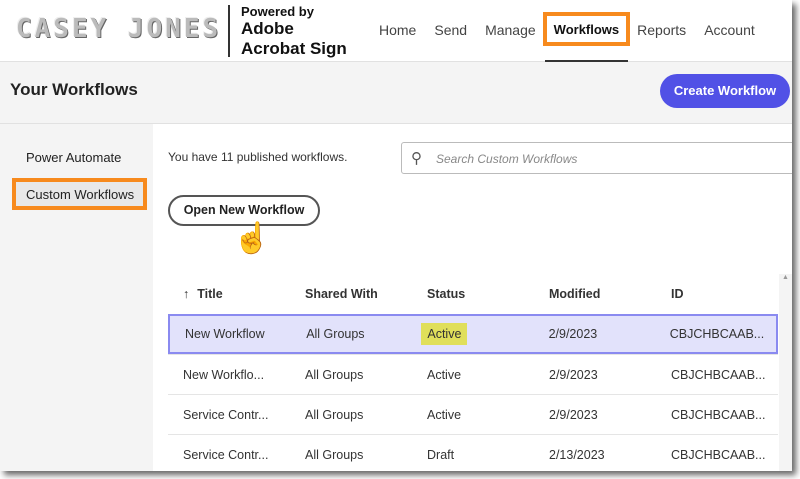 This screenshot has width=800, height=479. Describe the element at coordinates (396, 93) in the screenshot. I see `page-header: Your Workflows Create Workflow` at that location.